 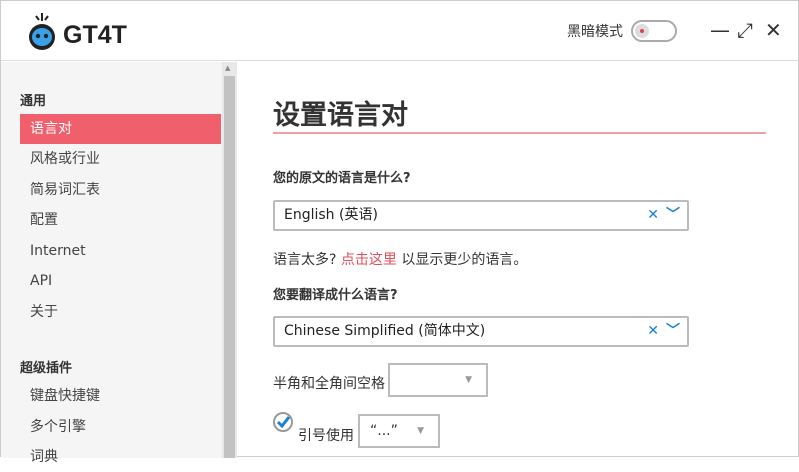 I want to click on quote-value: “...”, so click(x=384, y=431).